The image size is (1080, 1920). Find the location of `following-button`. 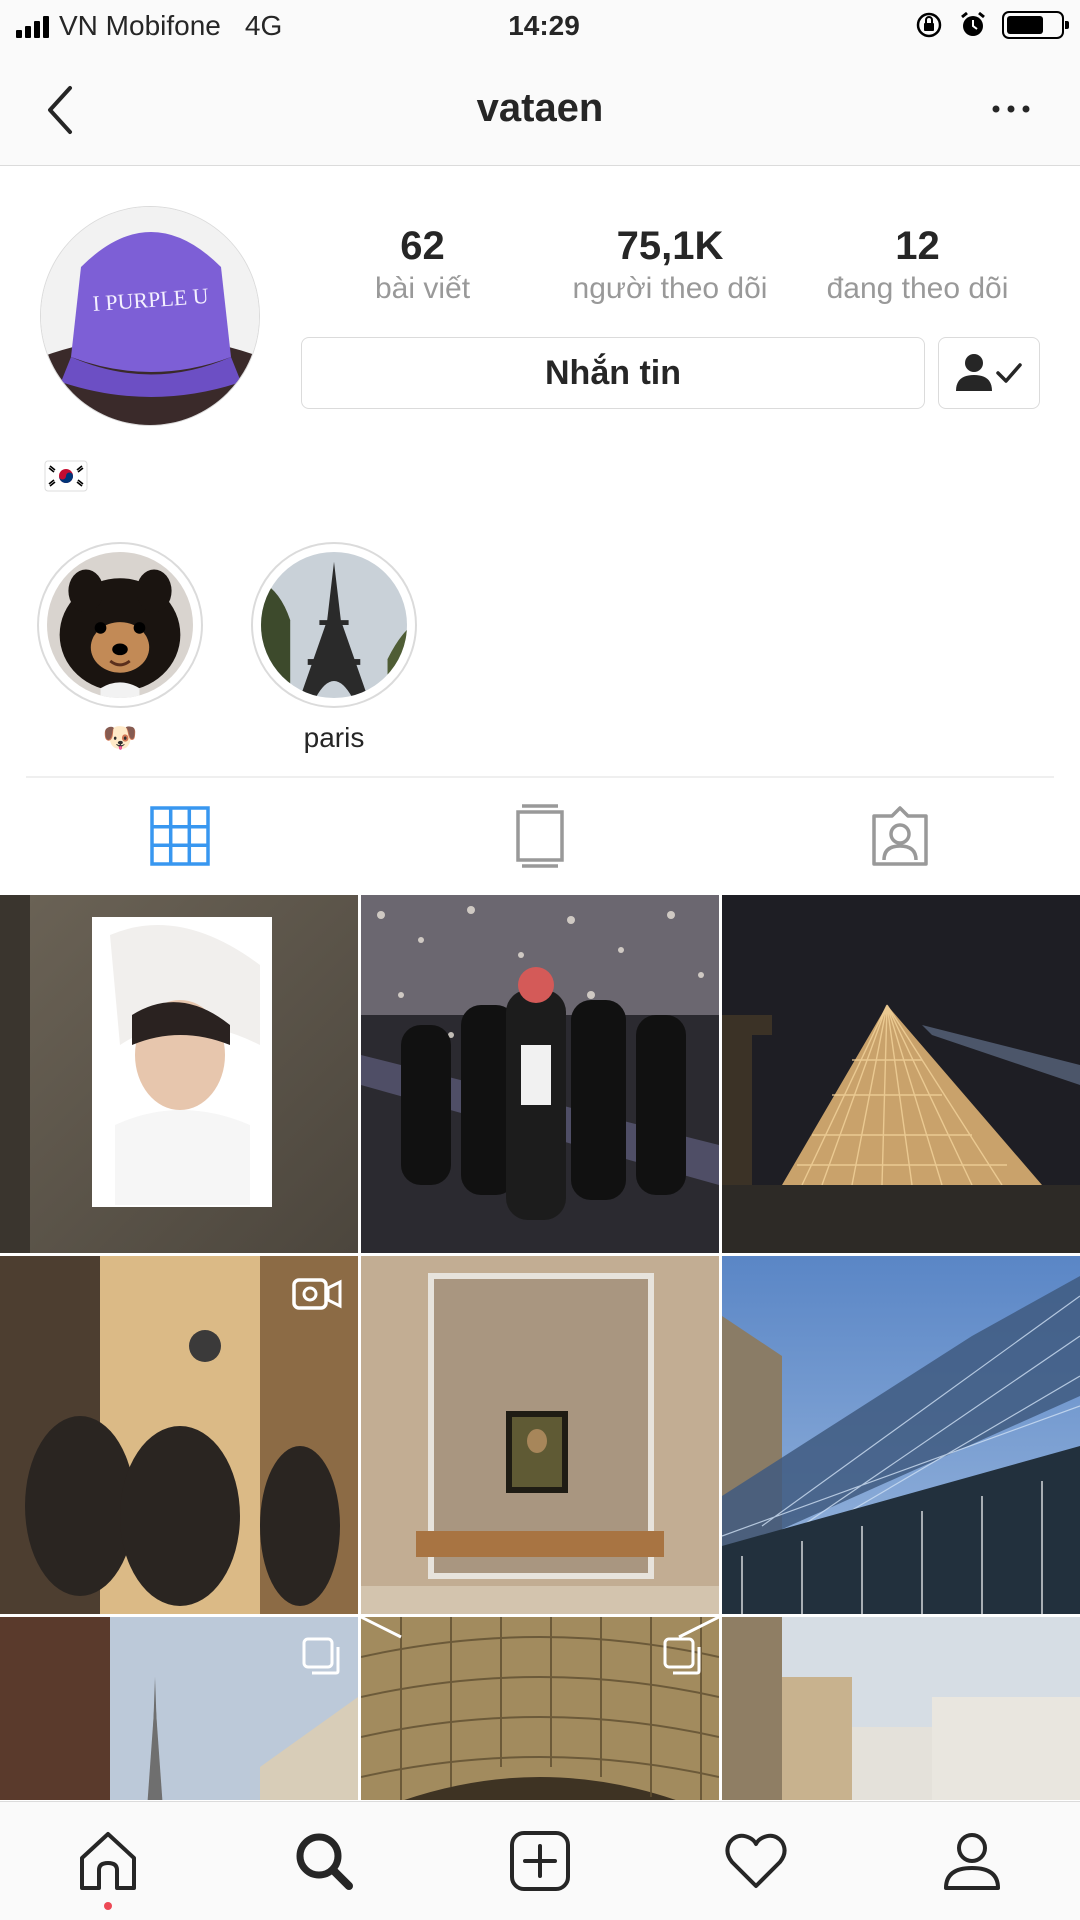

following-button is located at coordinates (989, 373).